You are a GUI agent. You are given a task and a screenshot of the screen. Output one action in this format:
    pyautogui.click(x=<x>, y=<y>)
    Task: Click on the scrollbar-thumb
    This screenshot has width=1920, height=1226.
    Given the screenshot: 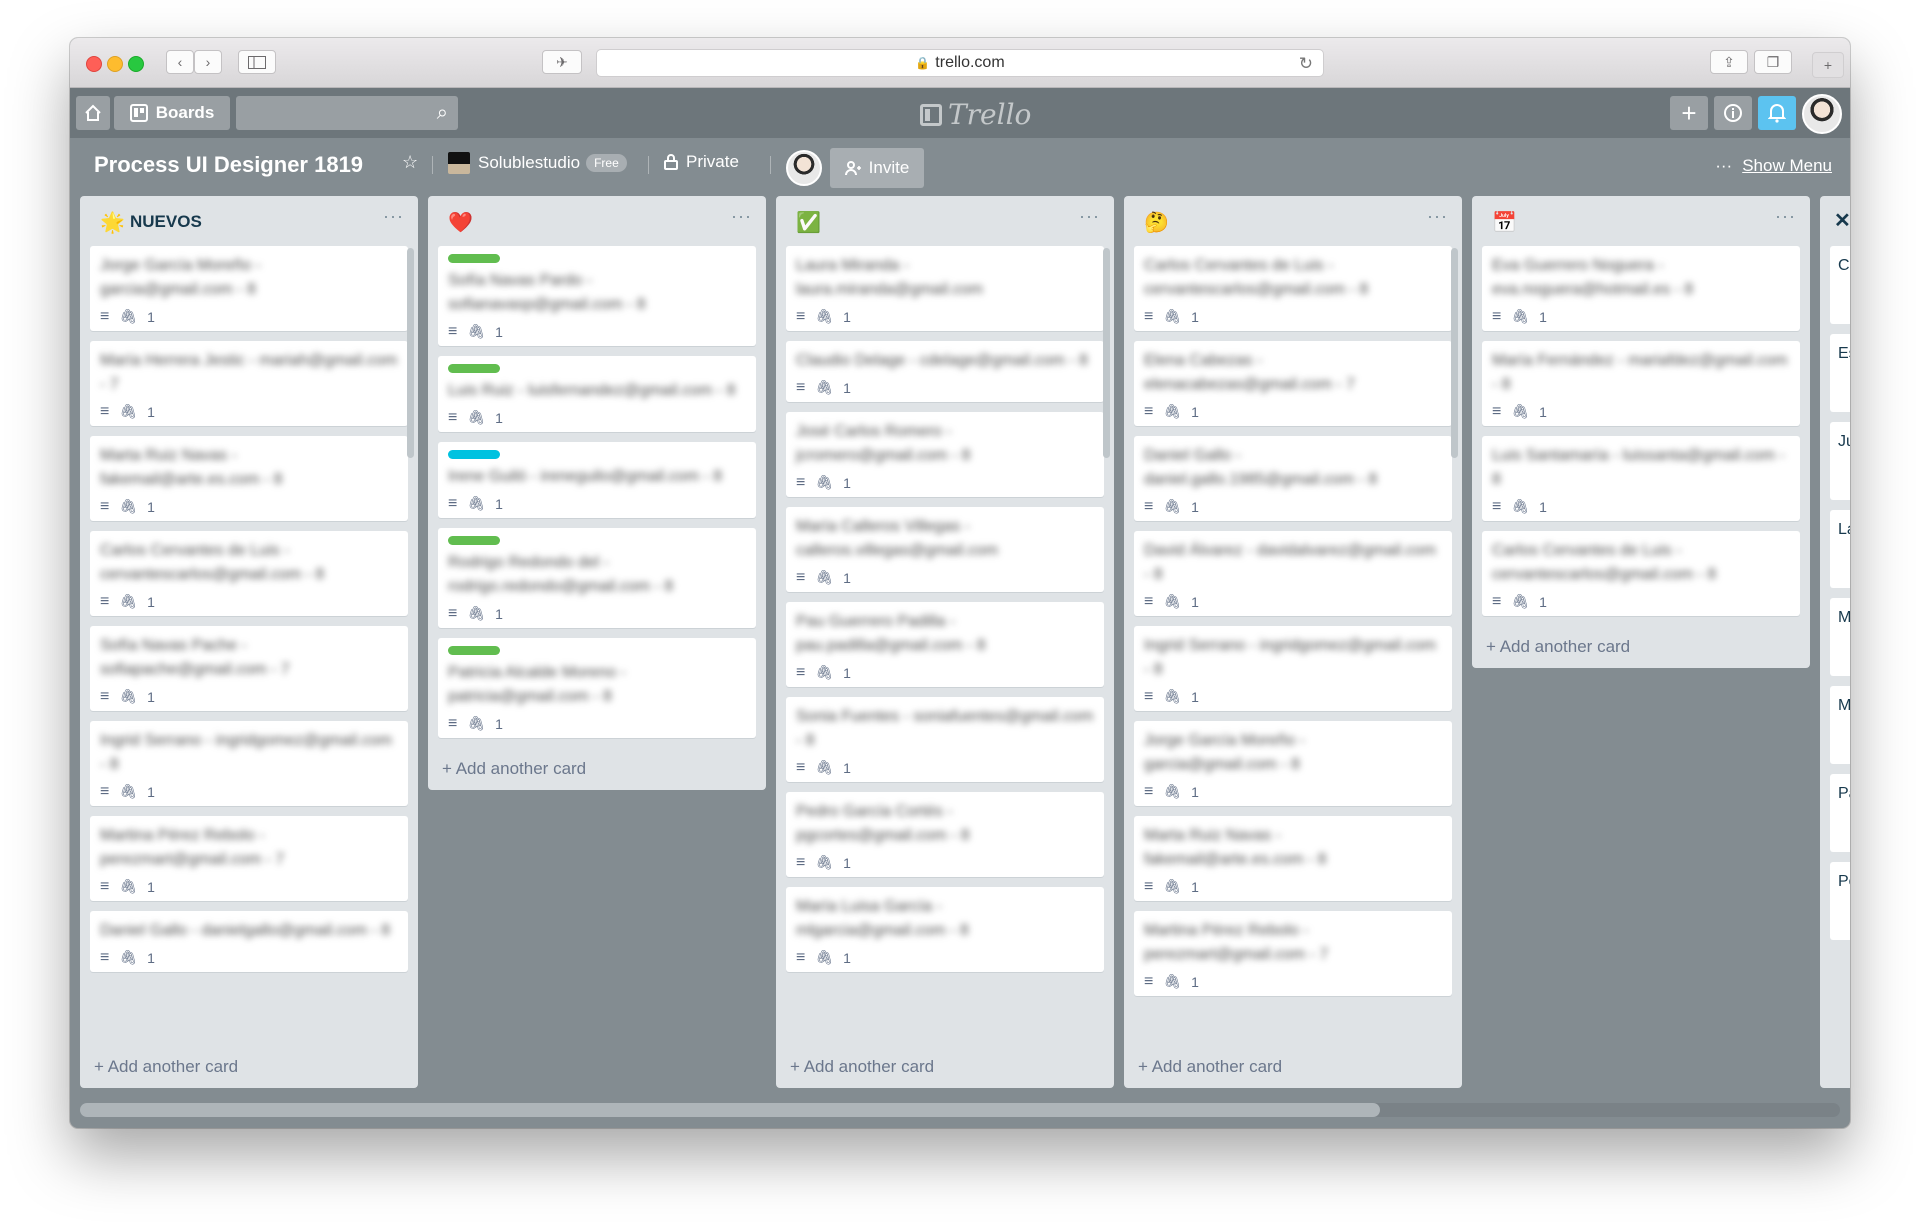 What is the action you would take?
    pyautogui.click(x=730, y=1110)
    